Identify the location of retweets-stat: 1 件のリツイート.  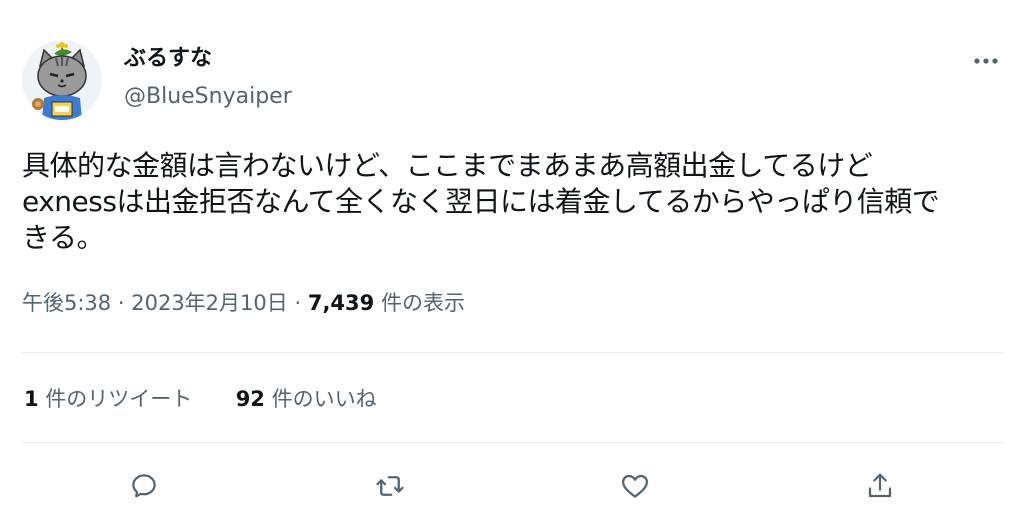
(108, 399).